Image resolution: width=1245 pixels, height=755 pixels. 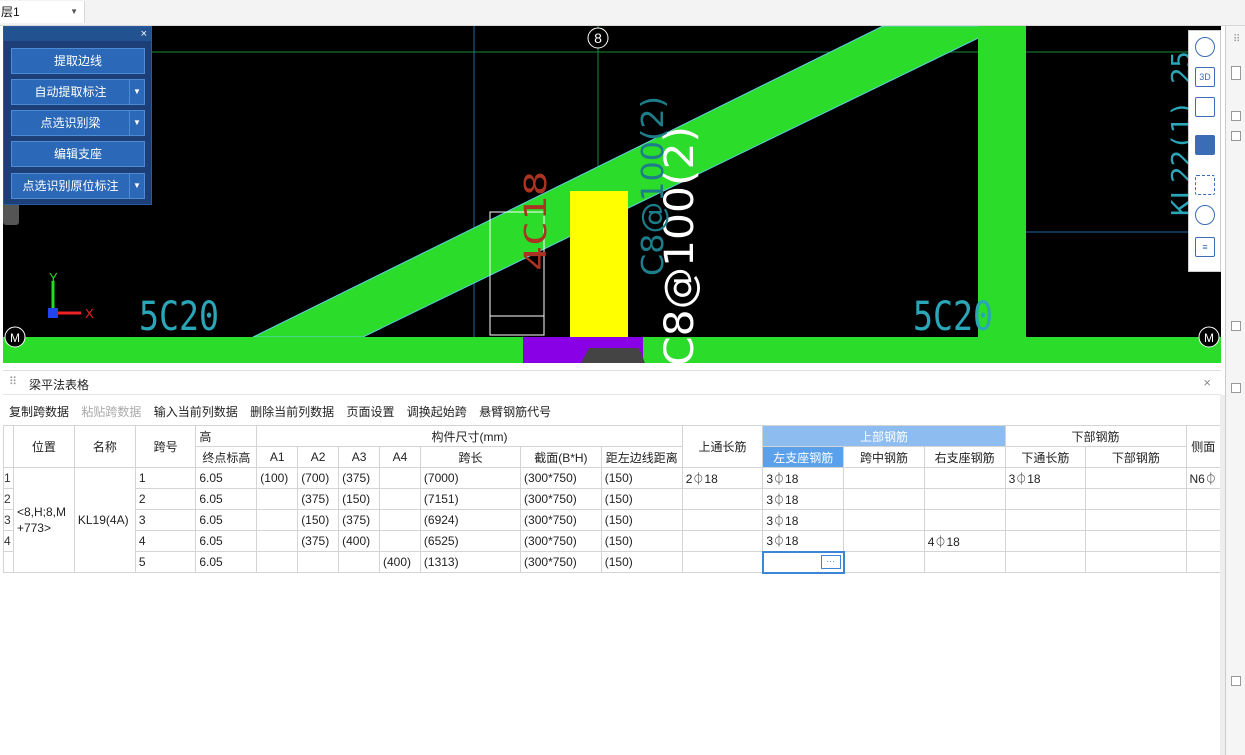 What do you see at coordinates (292, 412) in the screenshot?
I see `delete-column-button: 删除当前列数据` at bounding box center [292, 412].